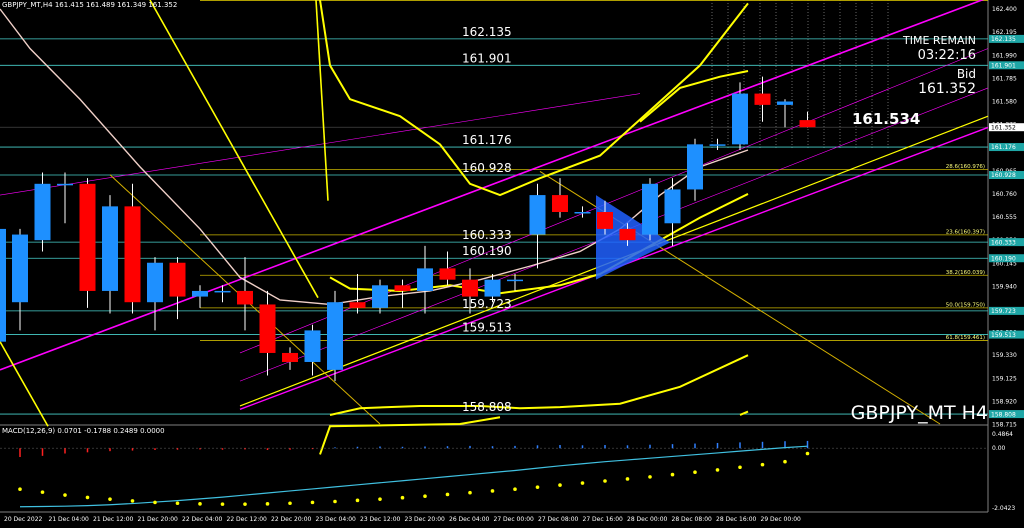 The image size is (1024, 528). What do you see at coordinates (23, 519) in the screenshot?
I see `time-tick-label: 20 Dec 2022` at bounding box center [23, 519].